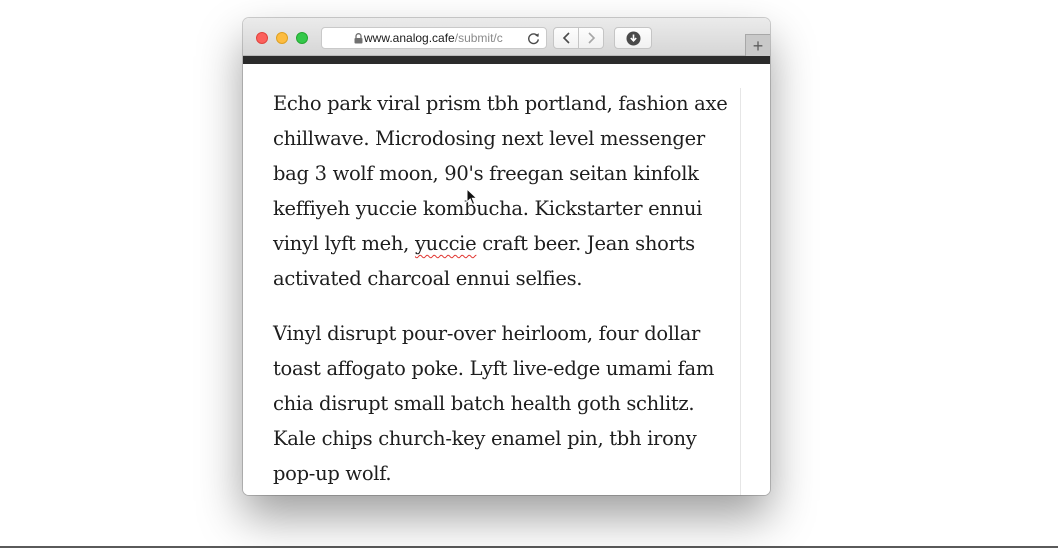 The image size is (1058, 548). Describe the element at coordinates (478, 38) in the screenshot. I see `url-path: /submit/c` at that location.